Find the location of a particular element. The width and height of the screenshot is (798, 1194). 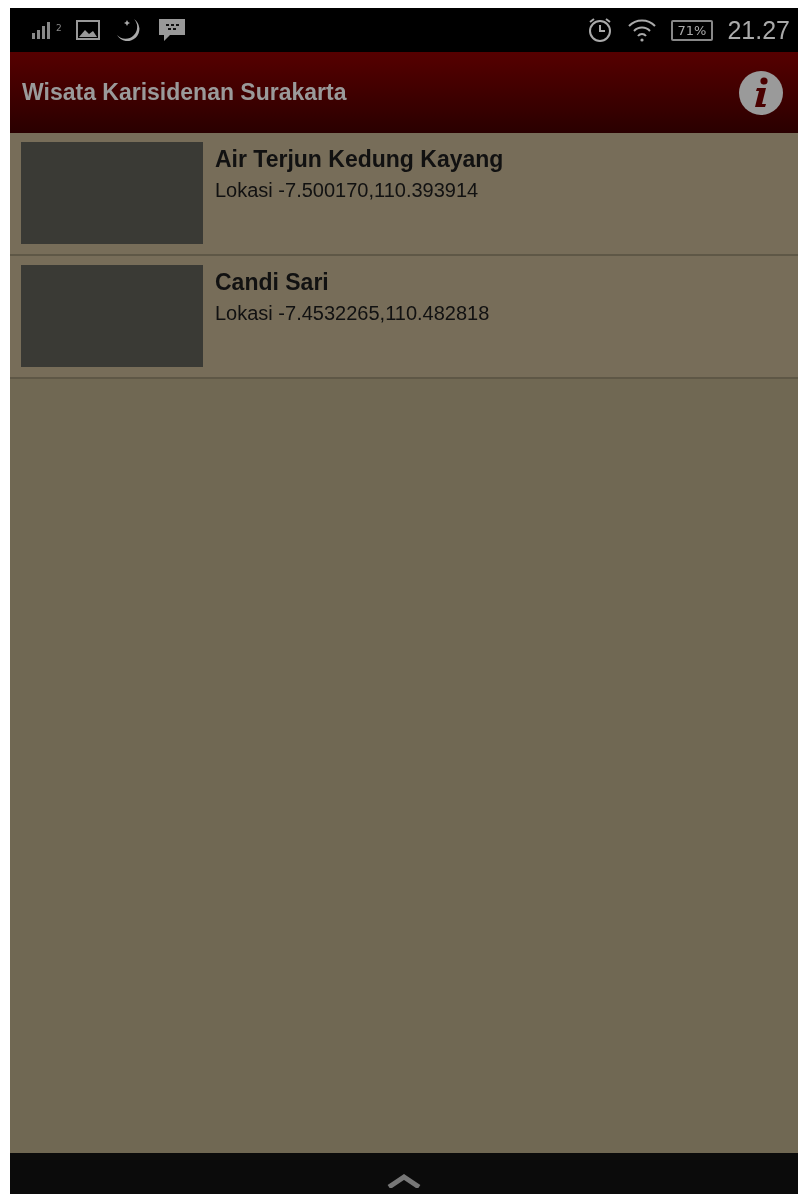

place-list-item: Air Terjun Kedung Kayang Lokasi -7.500170,110.393914 is located at coordinates (404, 194).